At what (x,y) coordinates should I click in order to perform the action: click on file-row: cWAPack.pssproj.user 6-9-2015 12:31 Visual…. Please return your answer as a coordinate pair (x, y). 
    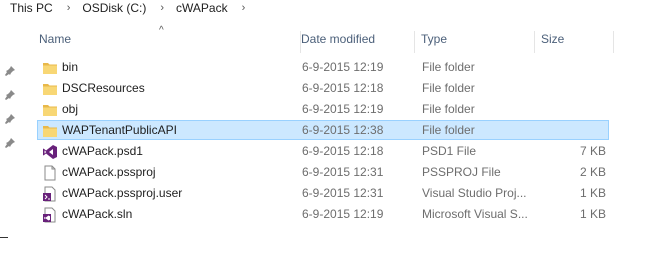
    Looking at the image, I should click on (323, 193).